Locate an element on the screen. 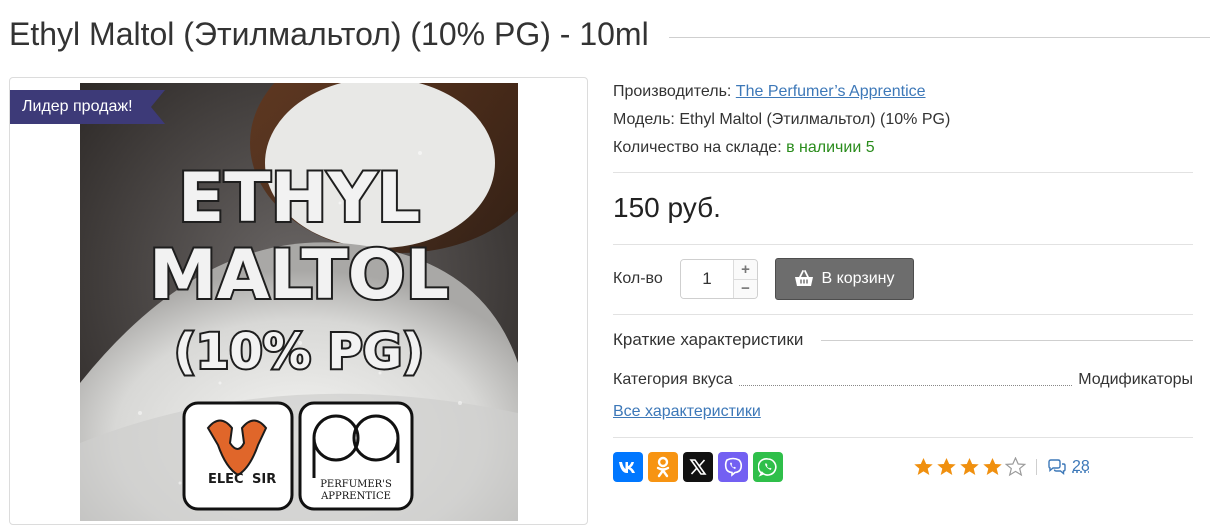 This screenshot has width=1210, height=529. x-icon is located at coordinates (698, 467).